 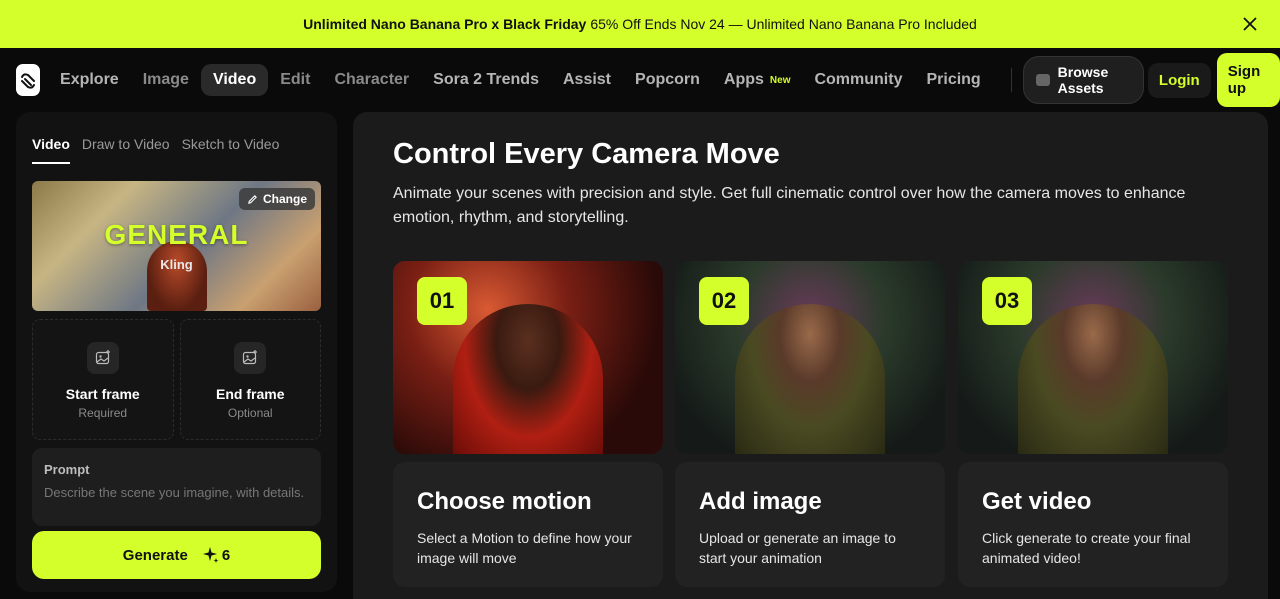 What do you see at coordinates (102, 394) in the screenshot?
I see `start-frame-label: Start frame` at bounding box center [102, 394].